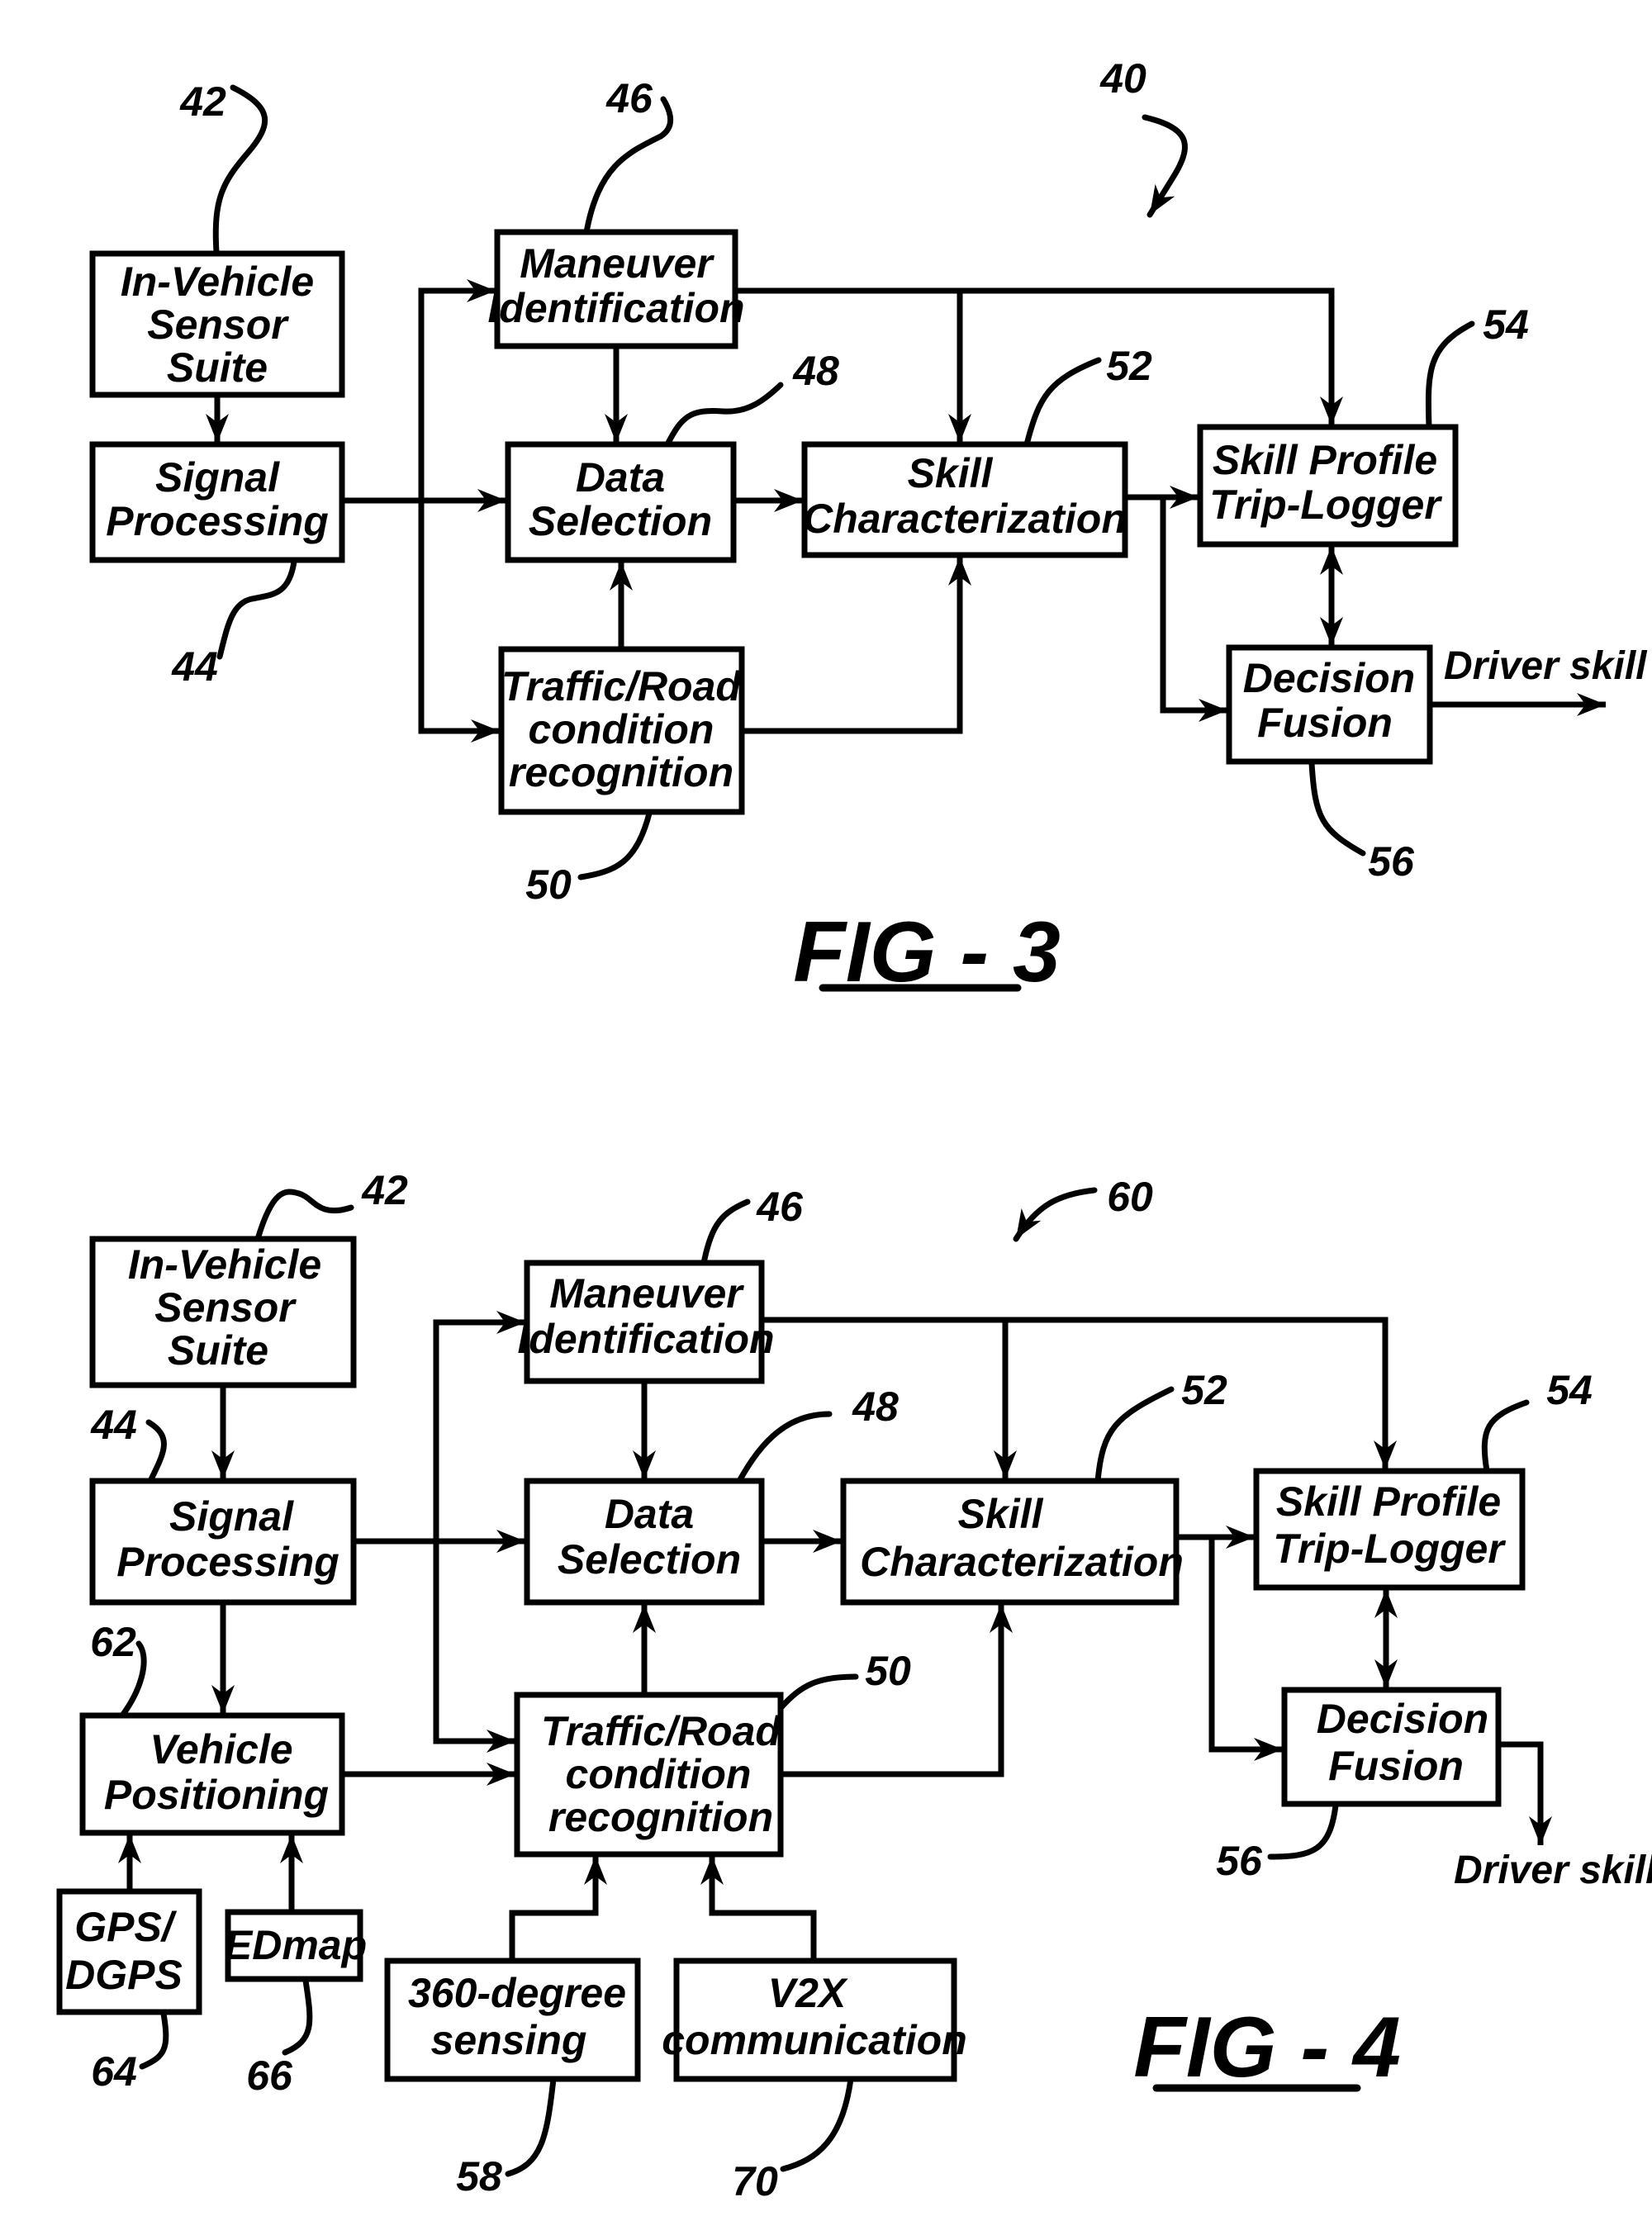 The image size is (1652, 2221). I want to click on fig3-block-traffic-road: Traffic/Road condition recognition, so click(621, 730).